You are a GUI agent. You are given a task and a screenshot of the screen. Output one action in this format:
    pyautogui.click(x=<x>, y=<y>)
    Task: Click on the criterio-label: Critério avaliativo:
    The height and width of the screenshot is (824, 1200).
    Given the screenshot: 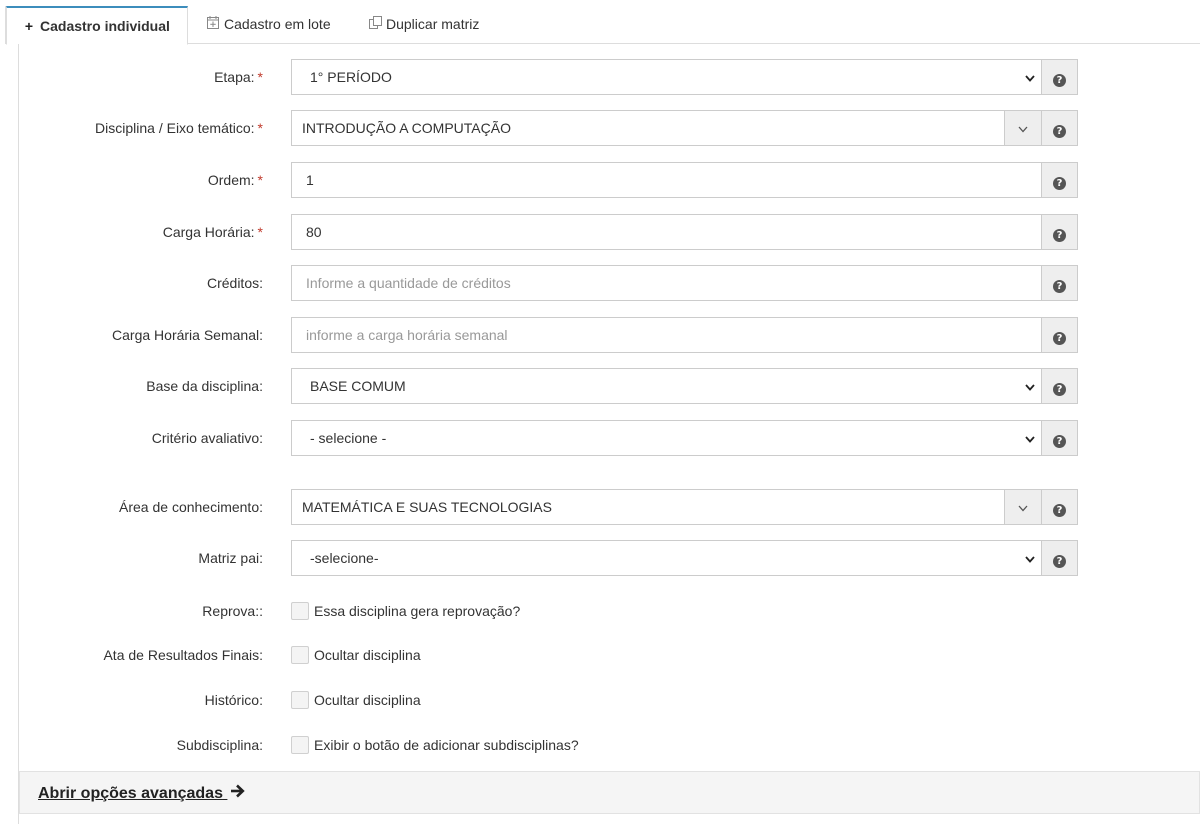 What is the action you would take?
    pyautogui.click(x=207, y=438)
    